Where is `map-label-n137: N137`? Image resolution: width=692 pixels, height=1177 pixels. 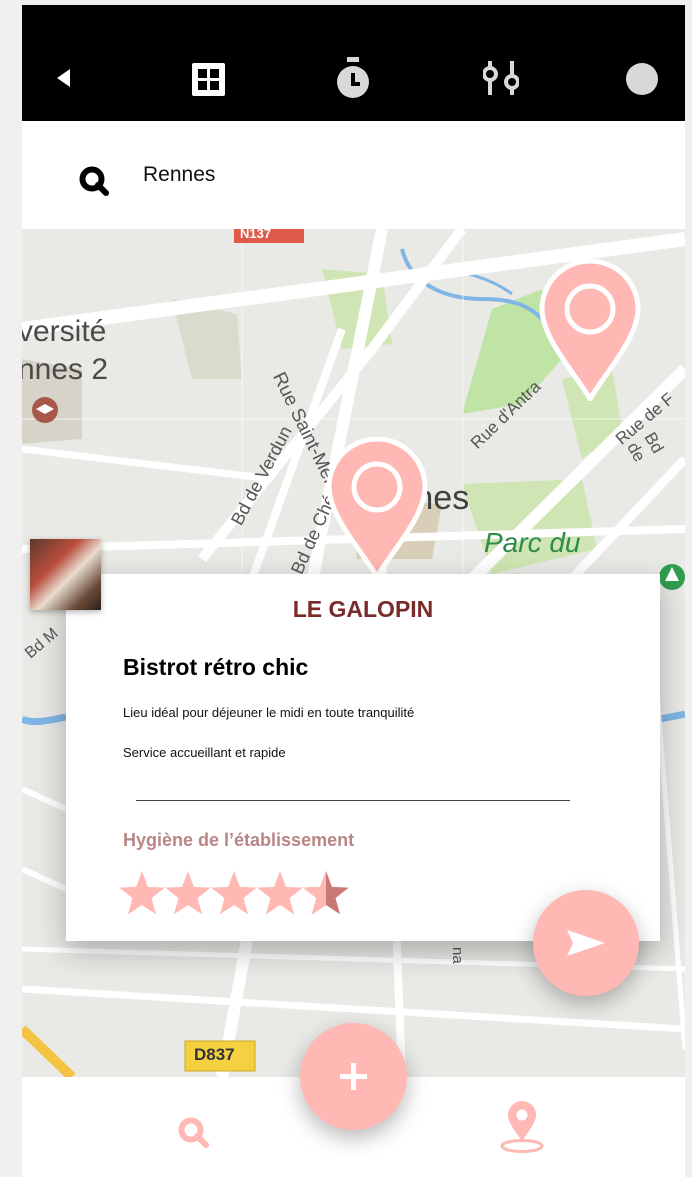
map-label-n137: N137 is located at coordinates (256, 235).